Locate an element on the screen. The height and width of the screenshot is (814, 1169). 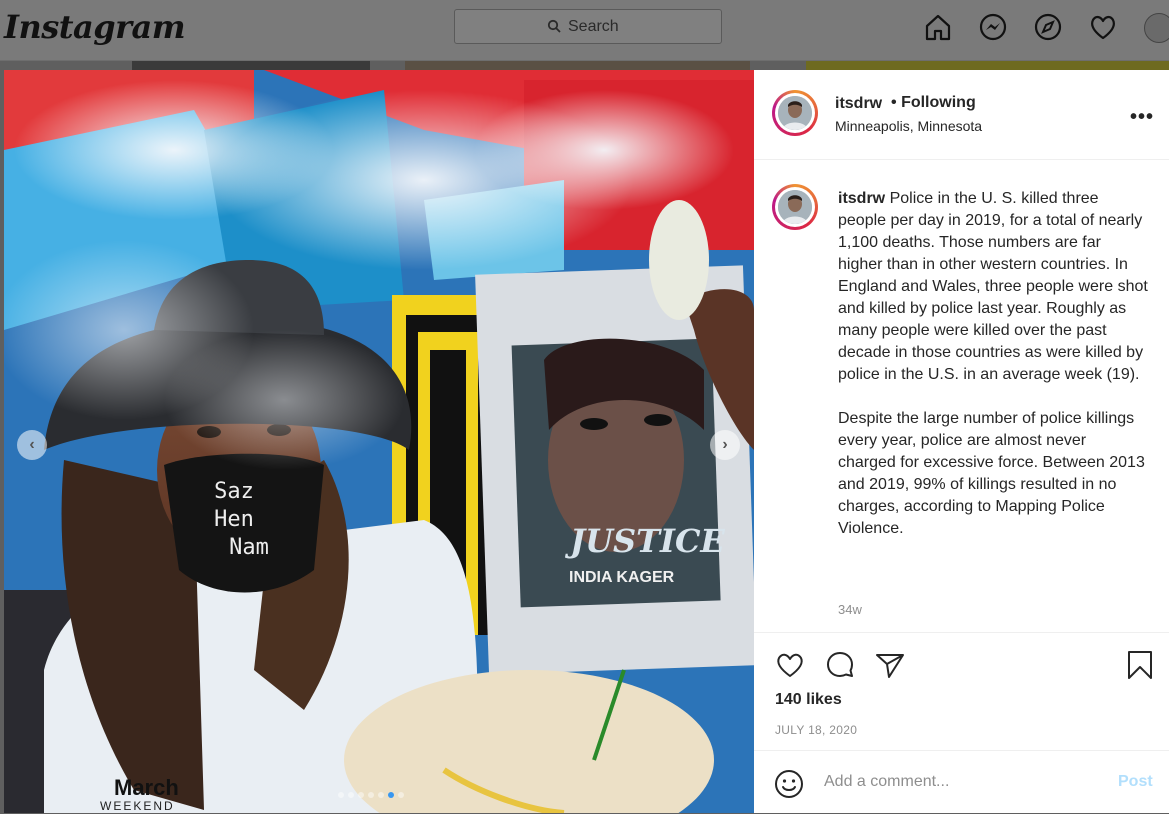
svg-text: Nam is located at coordinates (249, 547).